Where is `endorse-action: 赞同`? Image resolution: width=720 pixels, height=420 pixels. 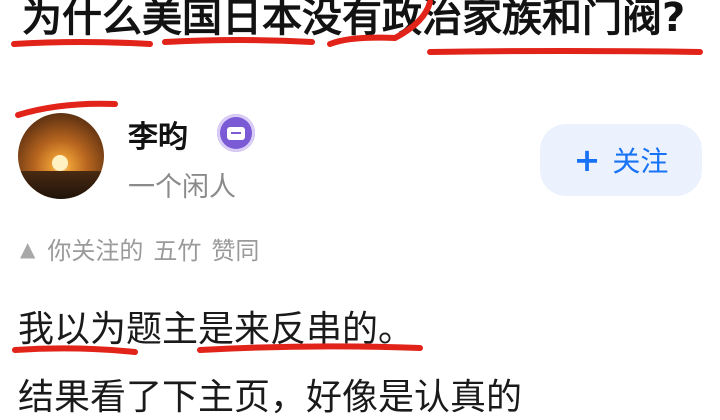 endorse-action: 赞同 is located at coordinates (235, 251).